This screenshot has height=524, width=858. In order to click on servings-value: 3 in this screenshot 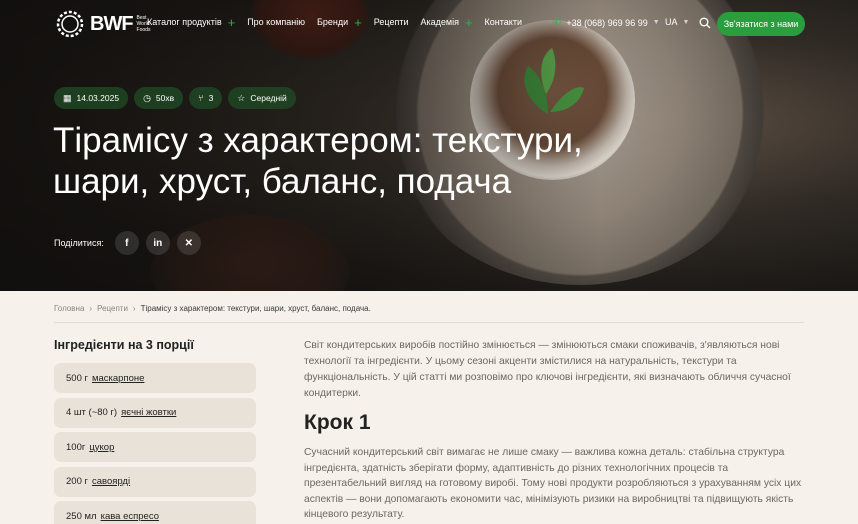, I will do `click(211, 98)`.